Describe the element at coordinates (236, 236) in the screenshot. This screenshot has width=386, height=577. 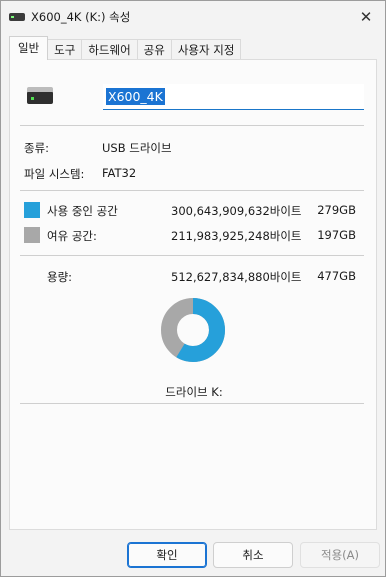
I see `free-space-bytes: 211,983,925,248바이트` at that location.